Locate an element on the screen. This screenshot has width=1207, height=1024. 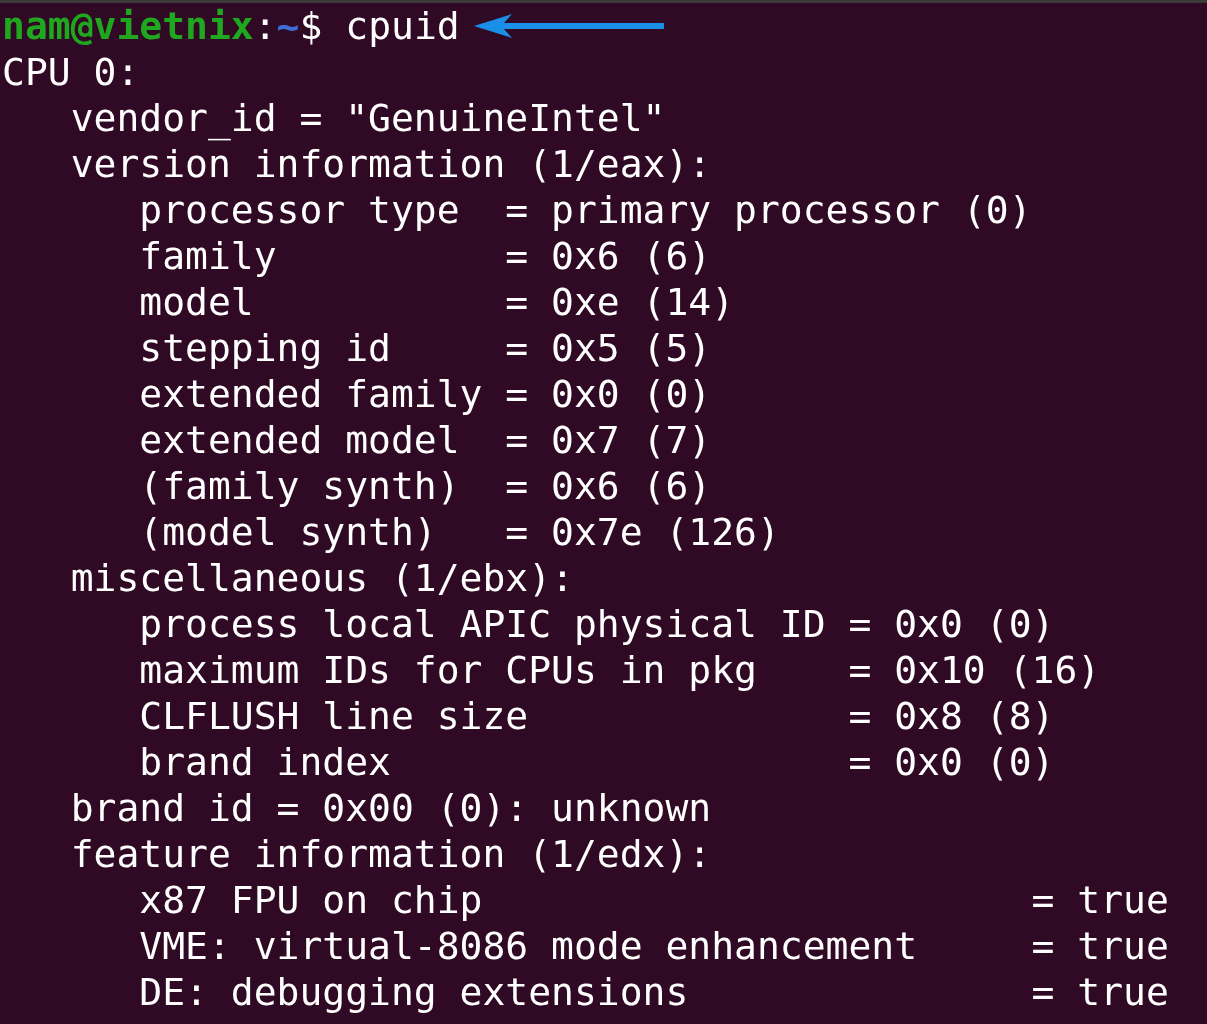
output-line: feature information (1/edx): is located at coordinates (391, 854).